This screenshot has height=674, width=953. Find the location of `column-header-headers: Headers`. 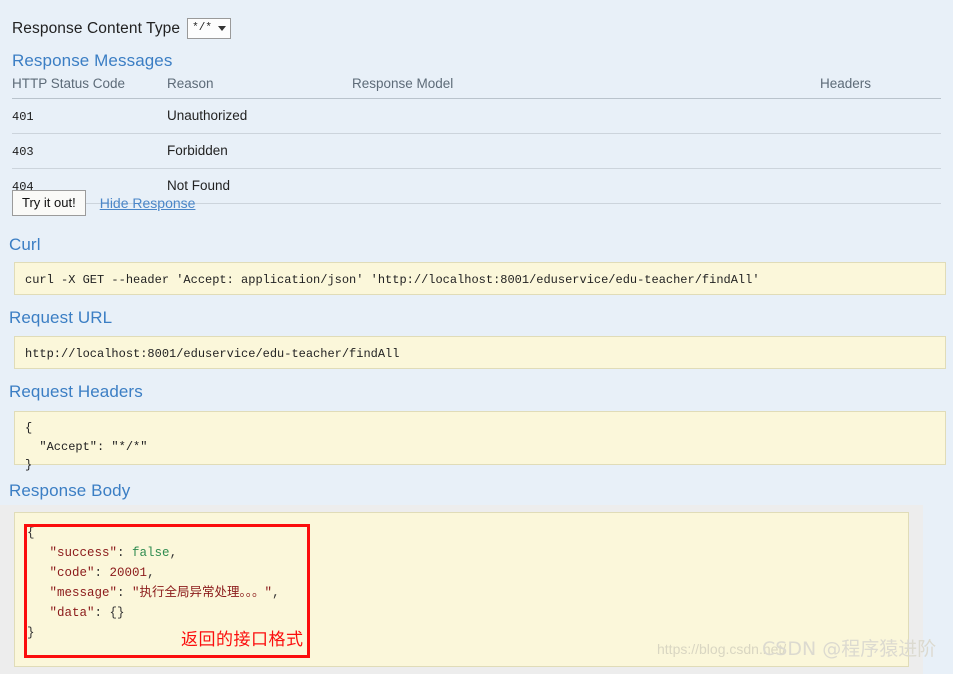

column-header-headers: Headers is located at coordinates (880, 87).